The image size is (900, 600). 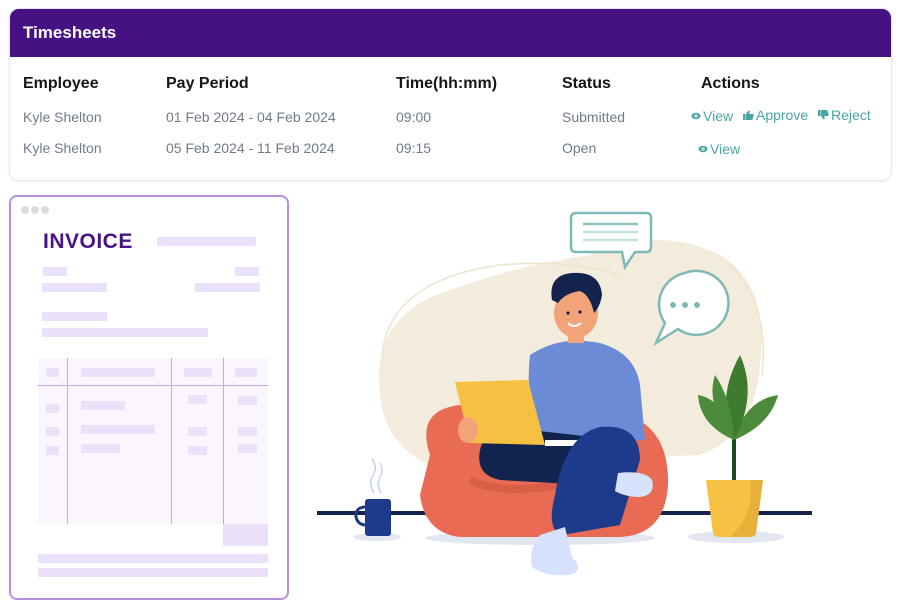 I want to click on approve-button: Approve, so click(x=775, y=115).